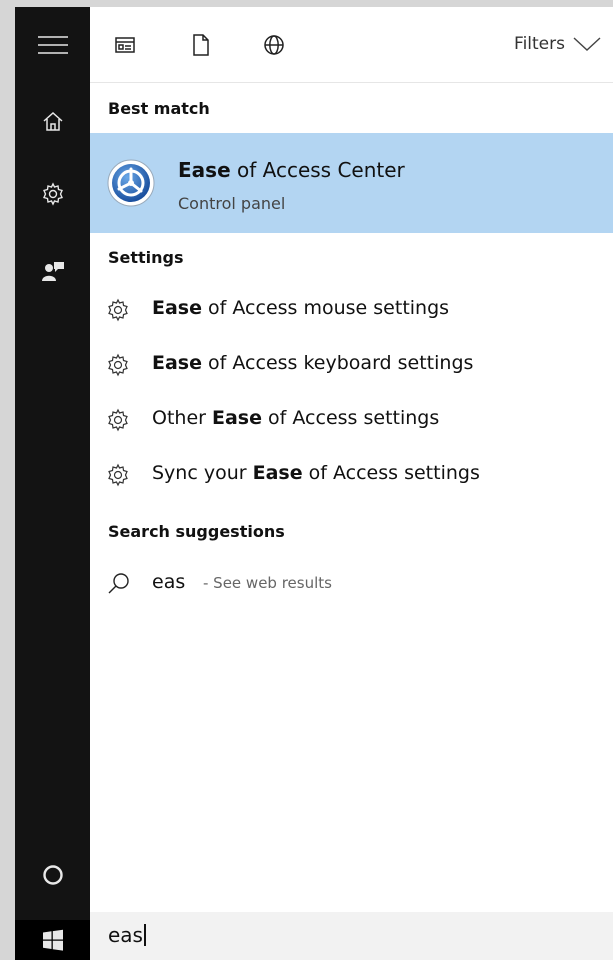 This screenshot has height=960, width=613. Describe the element at coordinates (301, 308) in the screenshot. I see `setting-label: Ease of Access mouse settings` at that location.